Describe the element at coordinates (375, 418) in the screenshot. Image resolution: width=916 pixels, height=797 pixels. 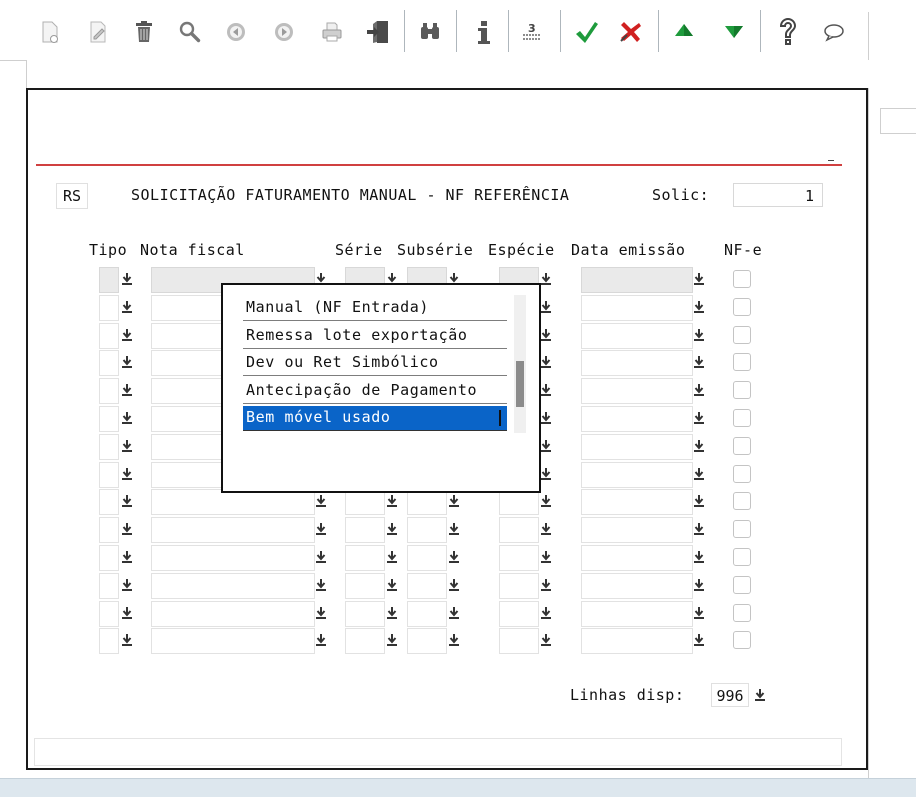
I see `option-bem-movel-usado: Bem móvel usado` at that location.